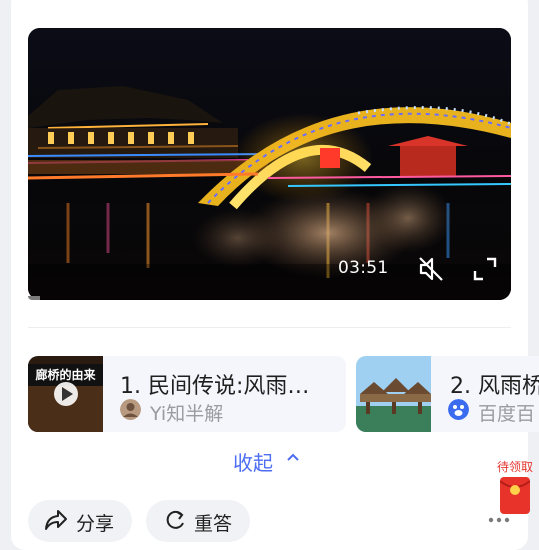  Describe the element at coordinates (34, 298) in the screenshot. I see `video-progress-bar` at that location.